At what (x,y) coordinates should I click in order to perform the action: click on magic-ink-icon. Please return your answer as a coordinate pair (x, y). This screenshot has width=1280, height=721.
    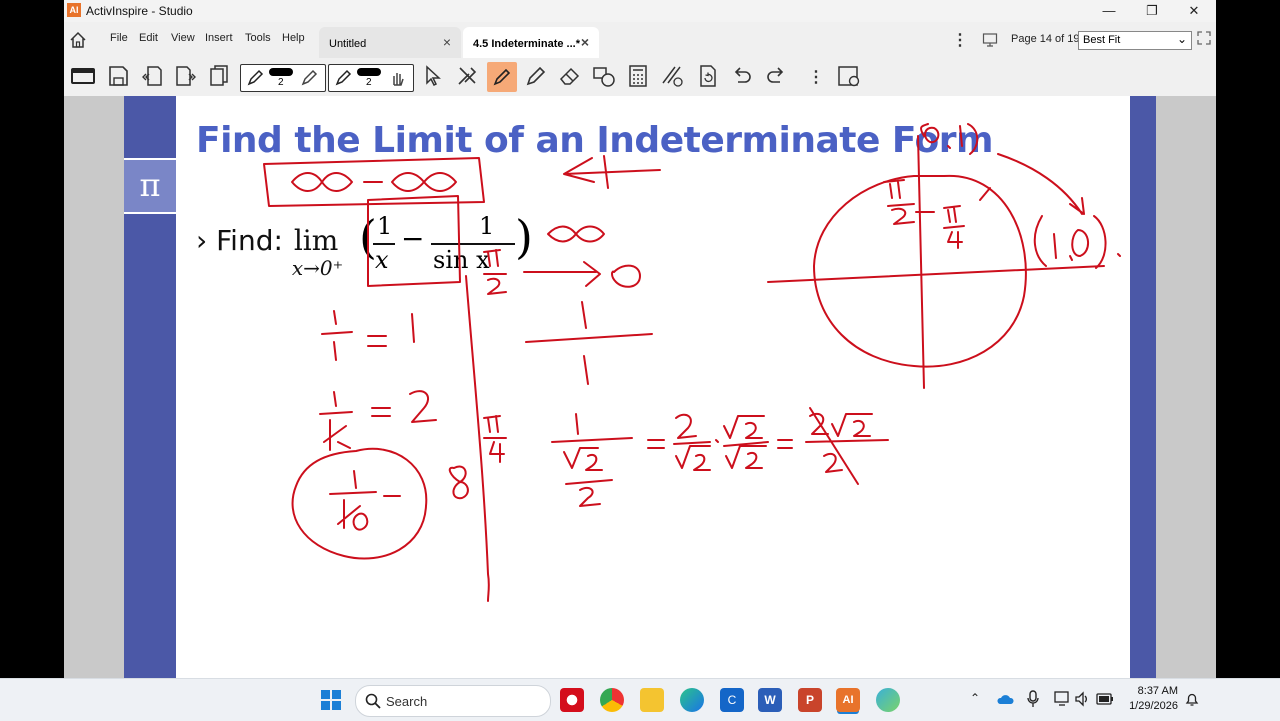
    Looking at the image, I should click on (672, 76).